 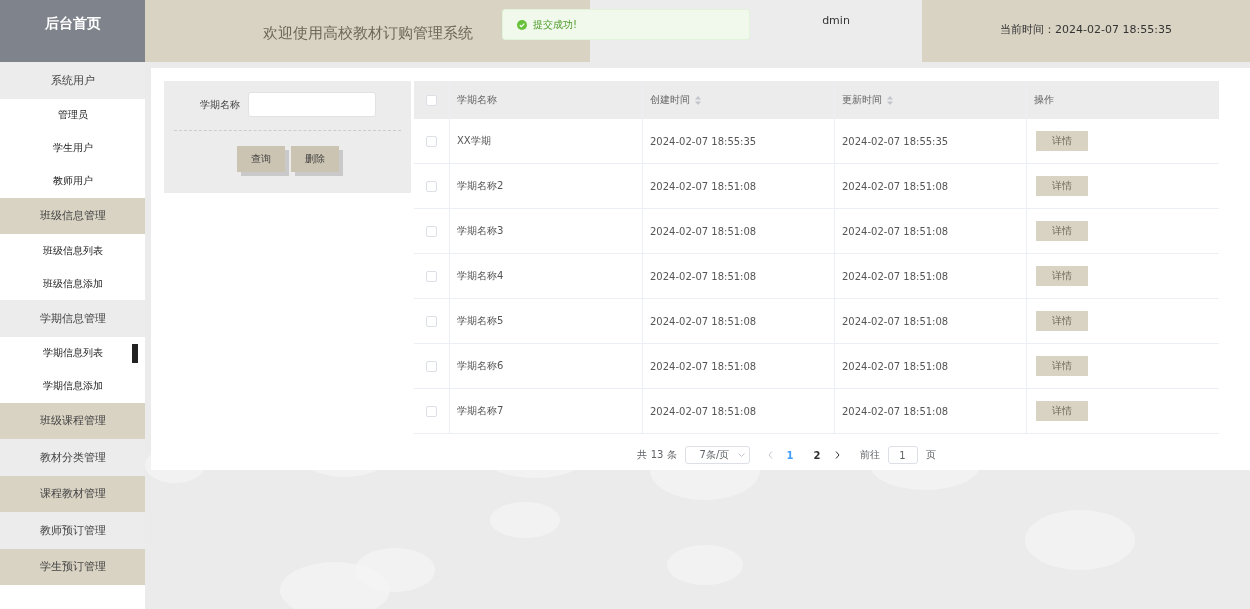 What do you see at coordinates (72, 457) in the screenshot?
I see `sidebar-group: 教材分类管理` at bounding box center [72, 457].